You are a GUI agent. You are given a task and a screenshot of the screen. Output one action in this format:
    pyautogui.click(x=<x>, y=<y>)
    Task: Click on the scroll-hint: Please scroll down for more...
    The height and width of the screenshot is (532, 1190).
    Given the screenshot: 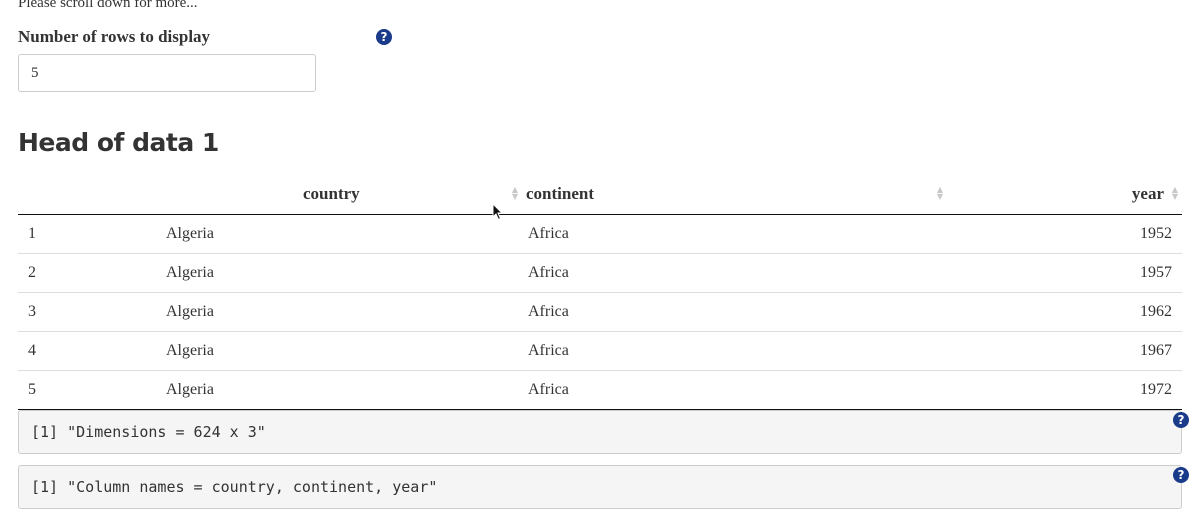 What is the action you would take?
    pyautogui.click(x=108, y=5)
    